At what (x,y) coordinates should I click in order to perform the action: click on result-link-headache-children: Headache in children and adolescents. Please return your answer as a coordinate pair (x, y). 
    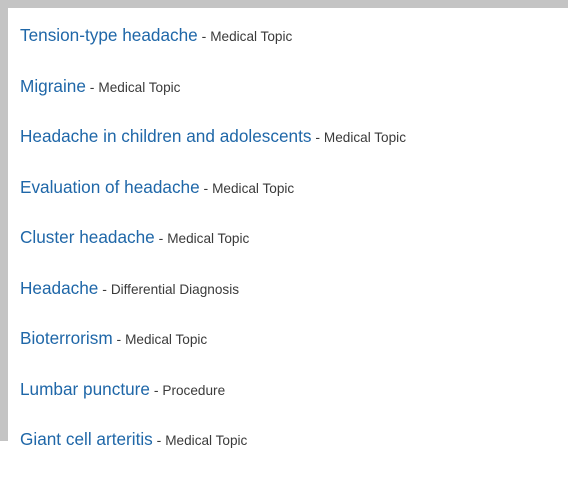
    Looking at the image, I should click on (165, 136).